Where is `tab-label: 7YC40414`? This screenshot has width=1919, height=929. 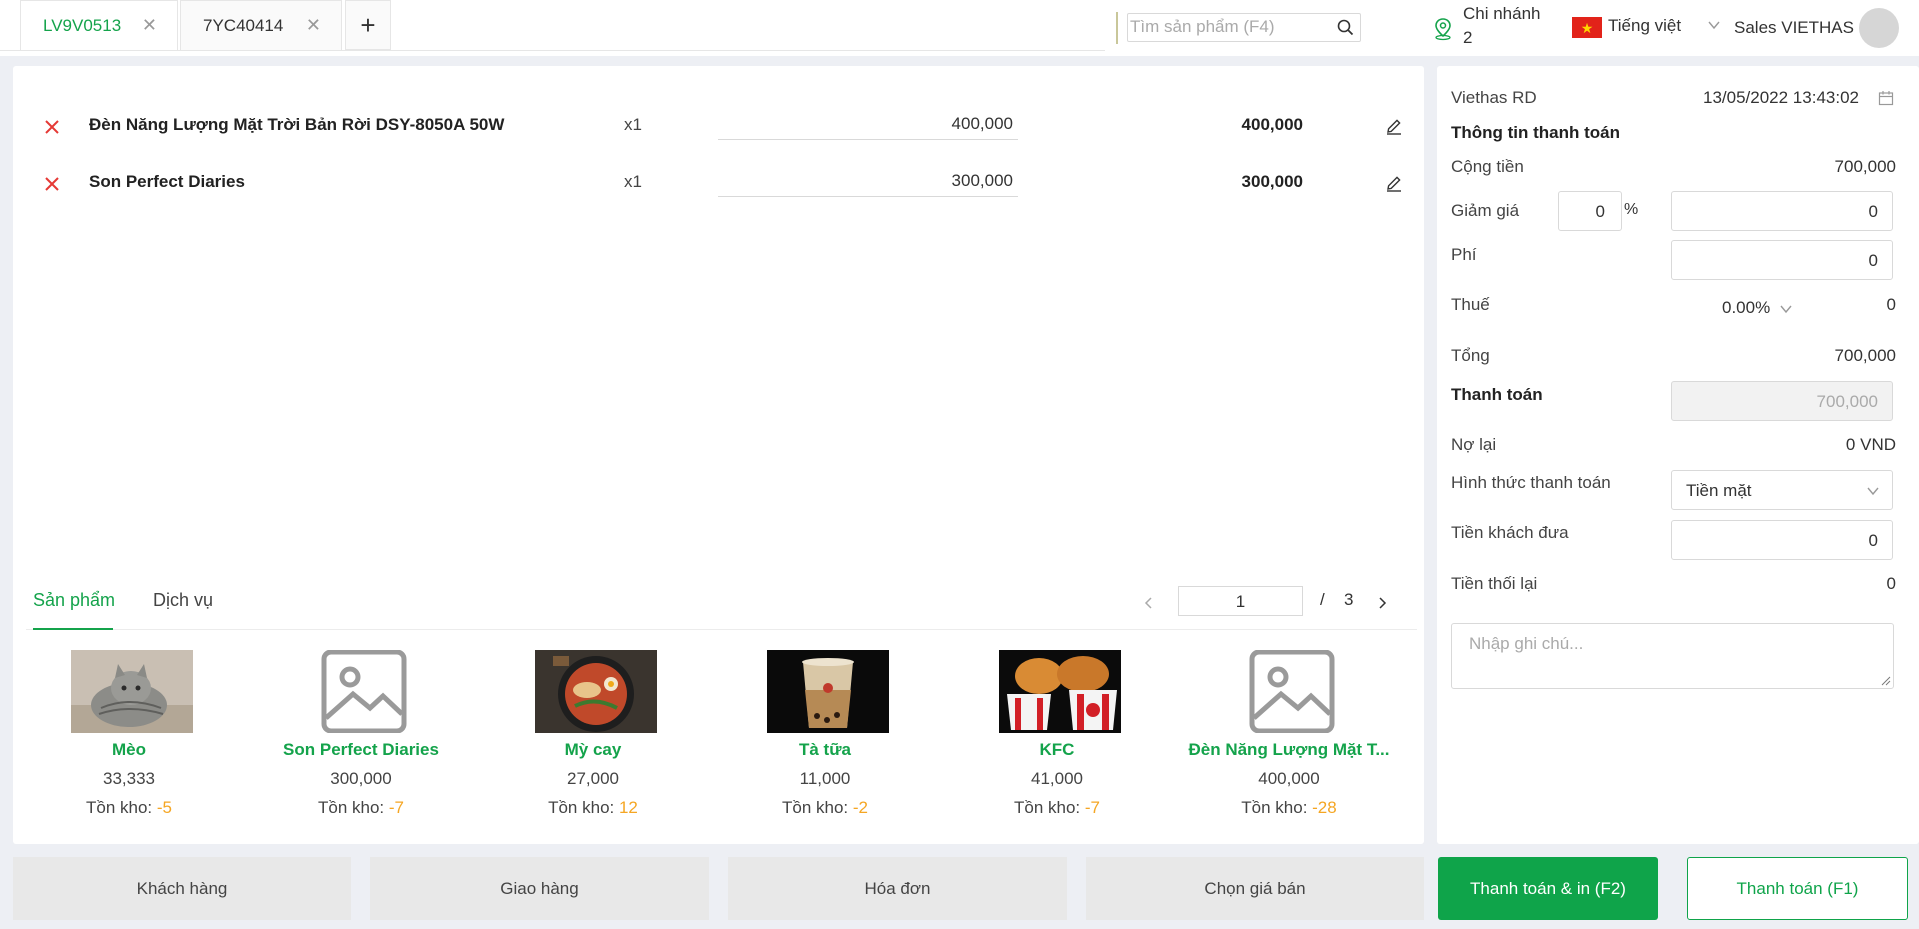
tab-label: 7YC40414 is located at coordinates (243, 25).